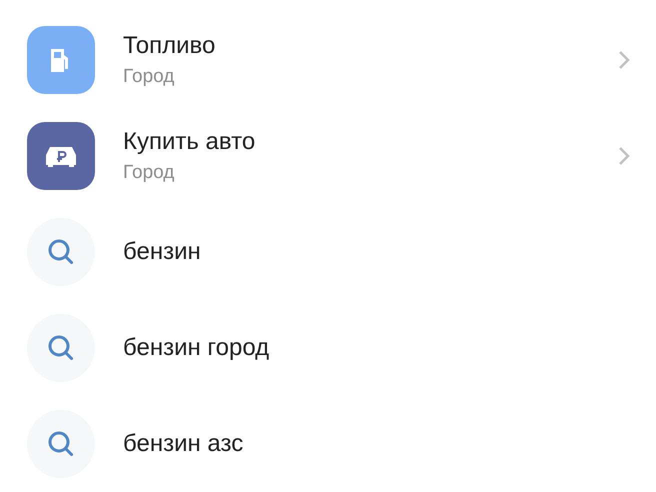 The height and width of the screenshot is (492, 656). Describe the element at coordinates (169, 46) in the screenshot. I see `item-title: Топливо` at that location.